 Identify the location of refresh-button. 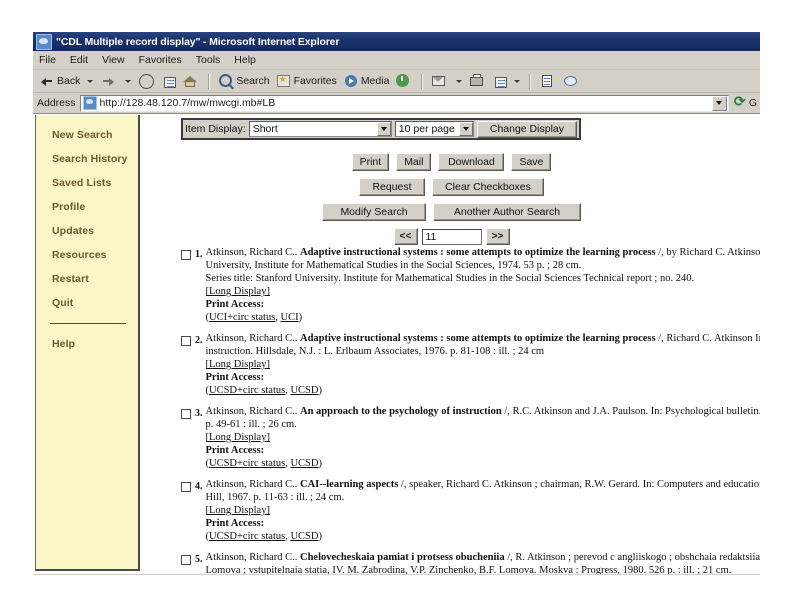
(169, 81).